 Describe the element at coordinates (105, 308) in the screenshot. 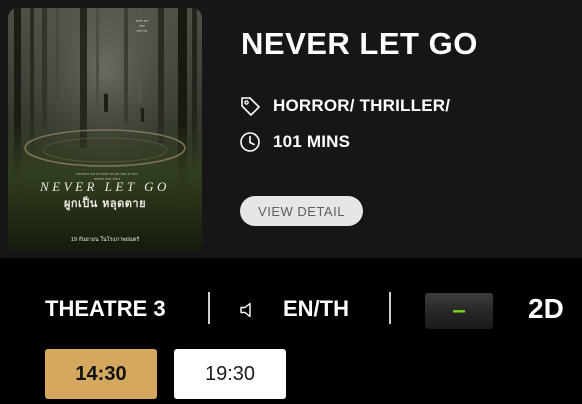

I see `theatre-name: THEATRE 3` at that location.